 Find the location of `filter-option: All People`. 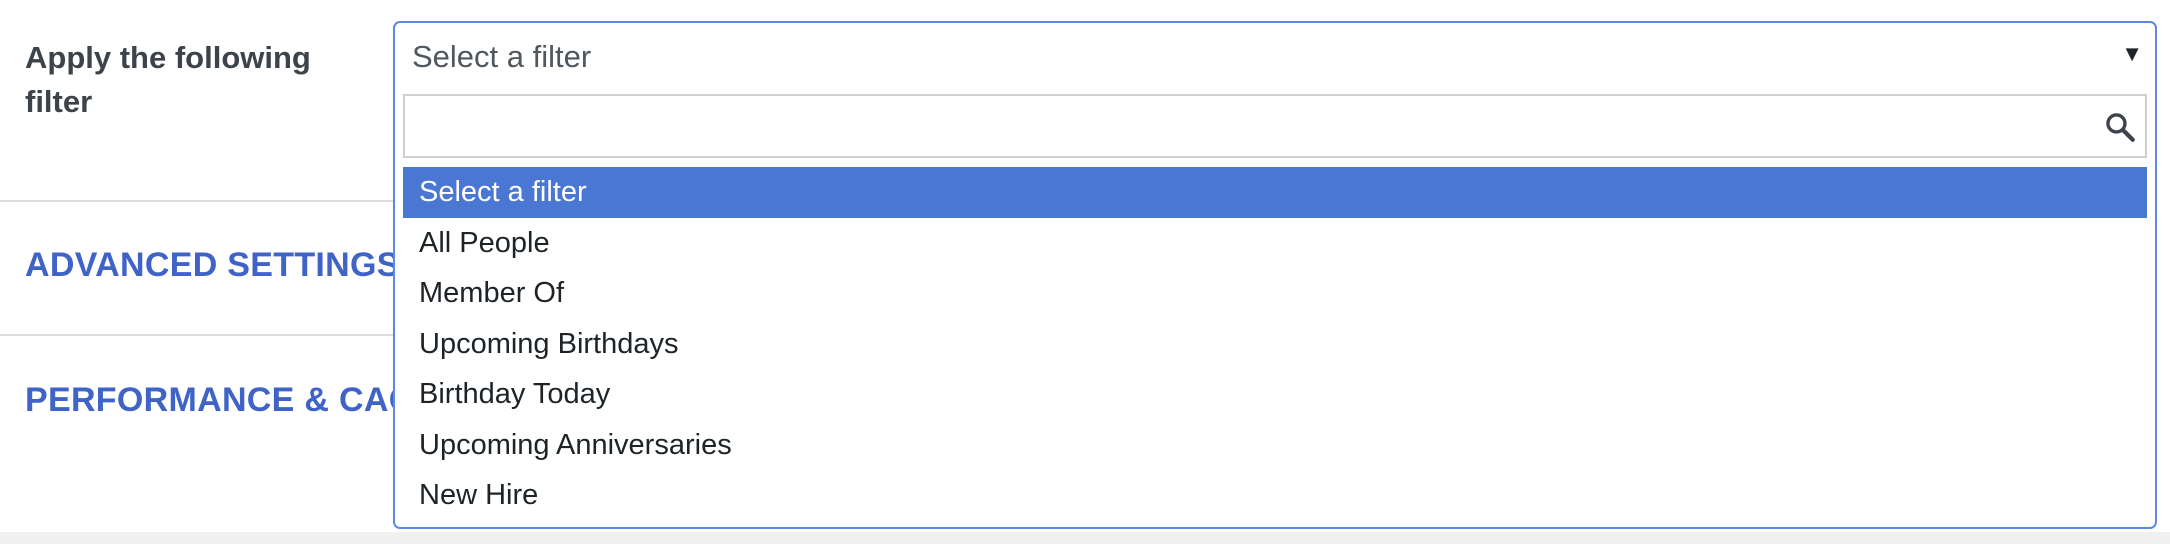

filter-option: All People is located at coordinates (1275, 243).